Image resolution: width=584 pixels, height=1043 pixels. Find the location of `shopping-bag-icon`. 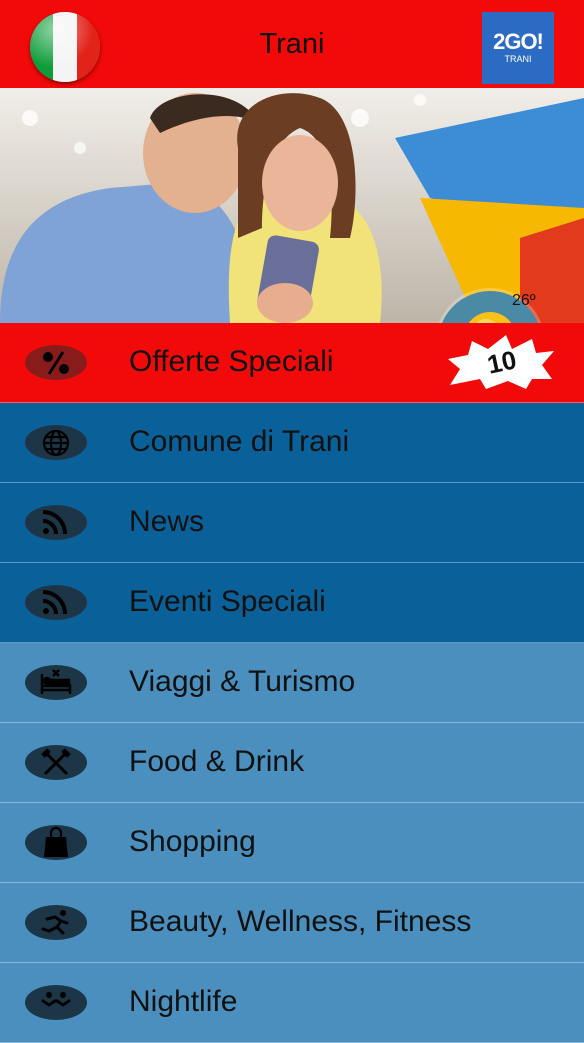

shopping-bag-icon is located at coordinates (56, 842).